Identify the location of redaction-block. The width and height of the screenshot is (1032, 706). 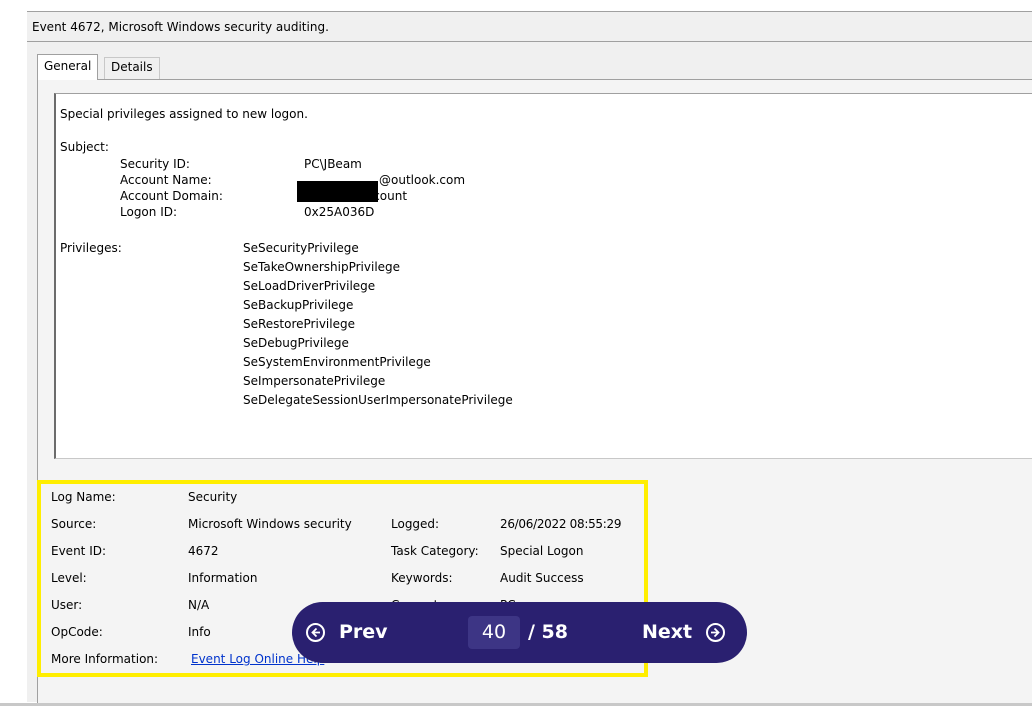
(337, 191).